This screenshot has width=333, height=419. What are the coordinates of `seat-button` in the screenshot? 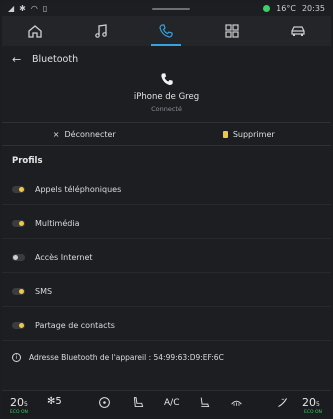 It's located at (138, 404).